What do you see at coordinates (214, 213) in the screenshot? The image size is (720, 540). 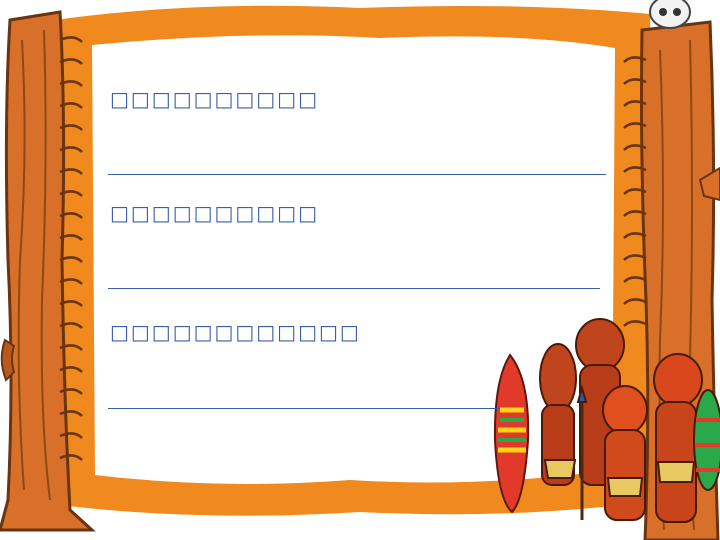 I see `text-line-2: □□□□□□□□□□` at bounding box center [214, 213].